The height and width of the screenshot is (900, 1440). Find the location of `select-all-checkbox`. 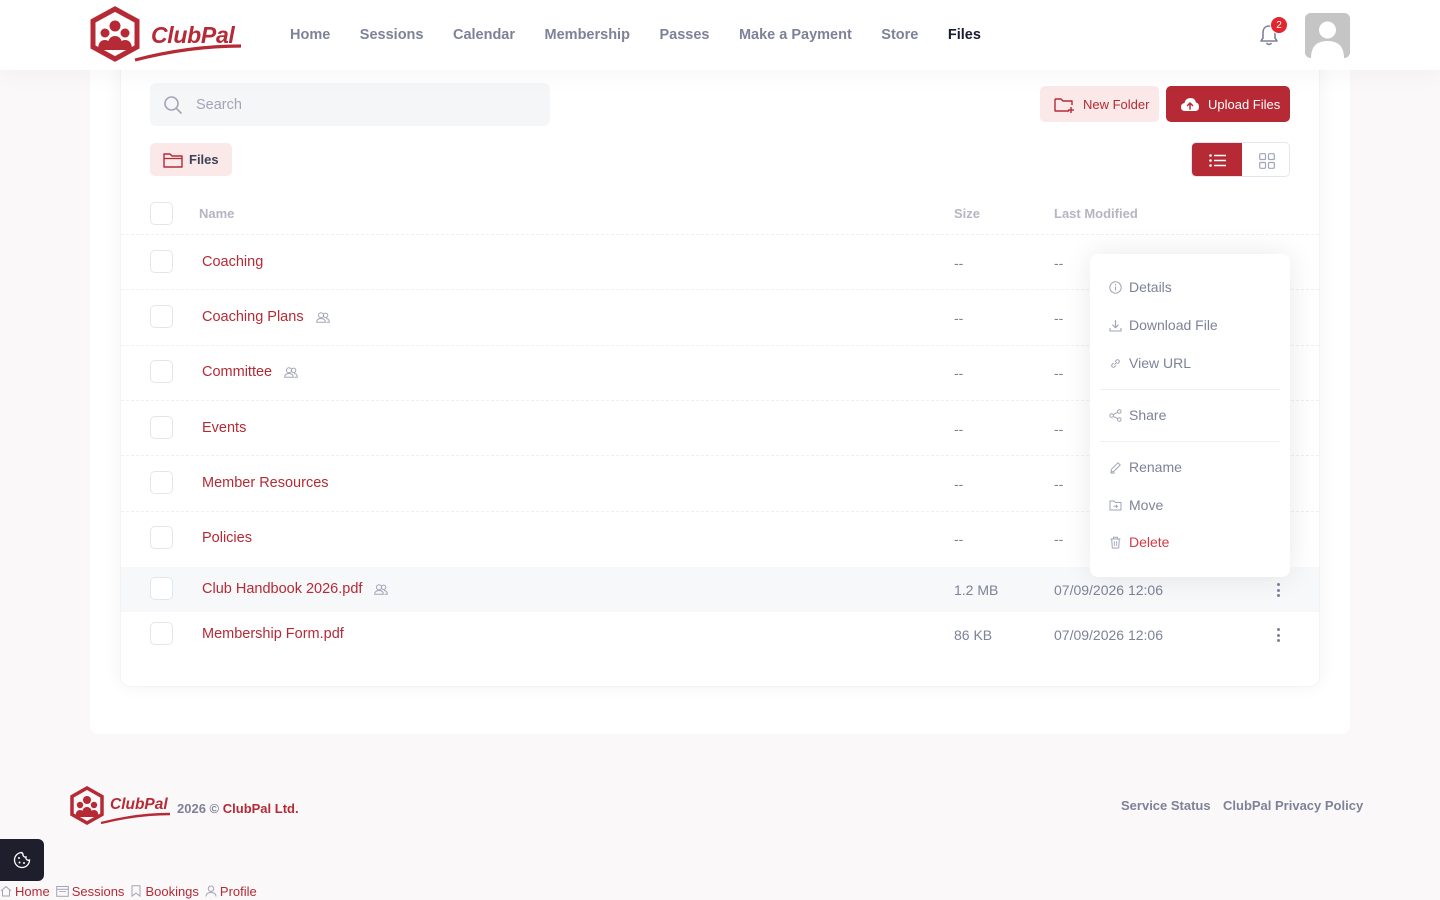

select-all-checkbox is located at coordinates (161, 213).